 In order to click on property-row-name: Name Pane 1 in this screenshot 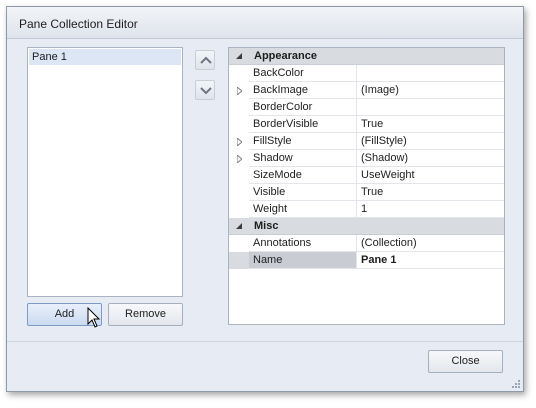, I will do `click(366, 260)`.